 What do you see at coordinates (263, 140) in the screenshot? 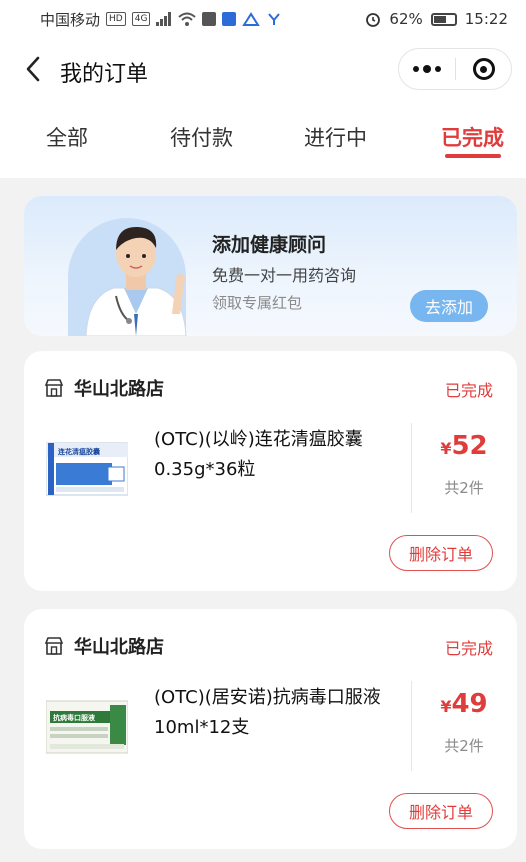
I see `order-tabs: 全部 待付款 进行中 已完成` at bounding box center [263, 140].